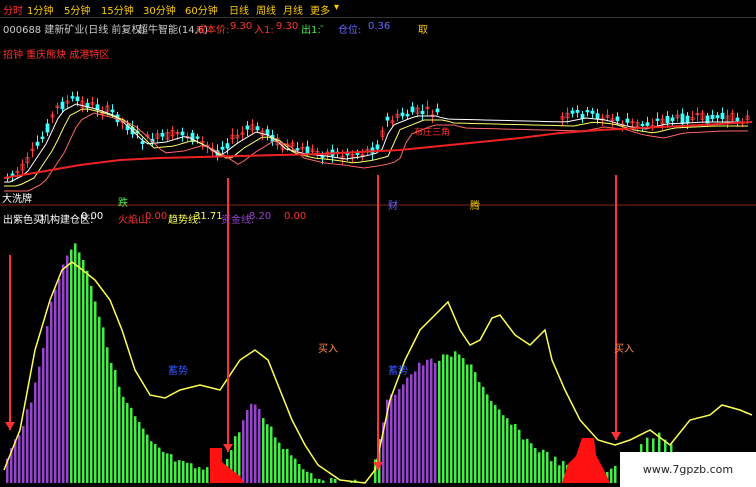 This screenshot has width=756, height=487. What do you see at coordinates (178, 371) in the screenshot?
I see `blue-label-1: 蓄势` at bounding box center [178, 371].